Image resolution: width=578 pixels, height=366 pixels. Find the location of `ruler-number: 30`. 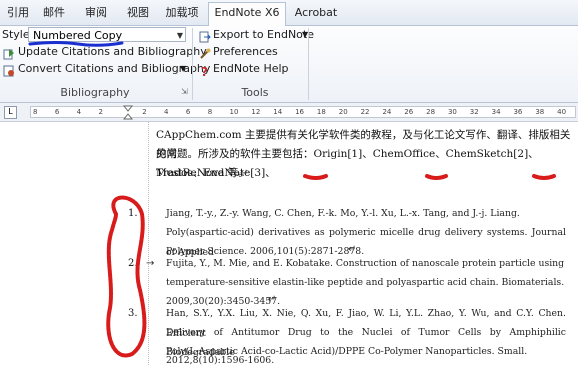

ruler-number: 30 is located at coordinates (452, 112).